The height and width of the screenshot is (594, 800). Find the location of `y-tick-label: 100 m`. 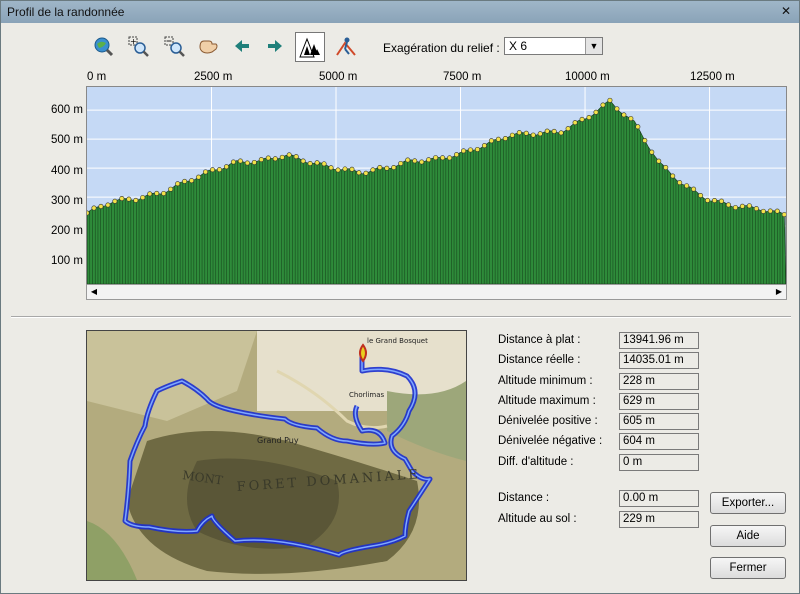

y-tick-label: 100 m is located at coordinates (67, 261).